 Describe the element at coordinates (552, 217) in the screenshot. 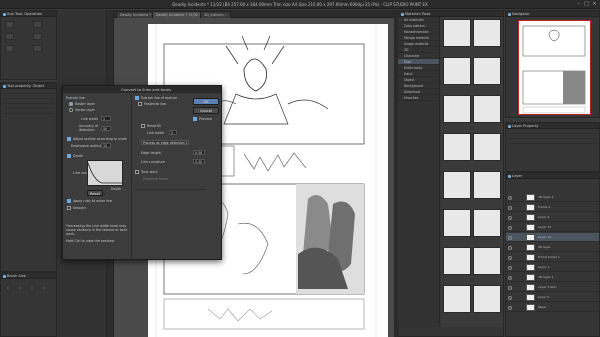

I see `layer-row: Layer 9` at that location.